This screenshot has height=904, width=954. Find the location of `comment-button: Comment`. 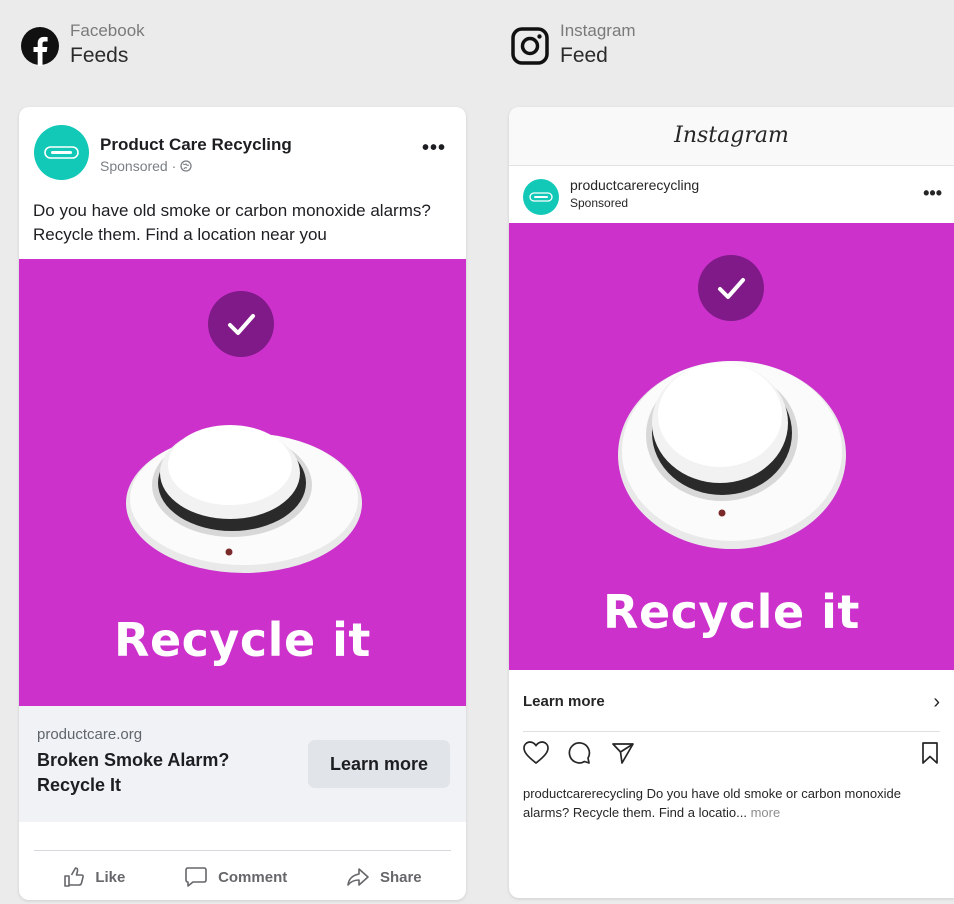

comment-button: Comment is located at coordinates (235, 877).